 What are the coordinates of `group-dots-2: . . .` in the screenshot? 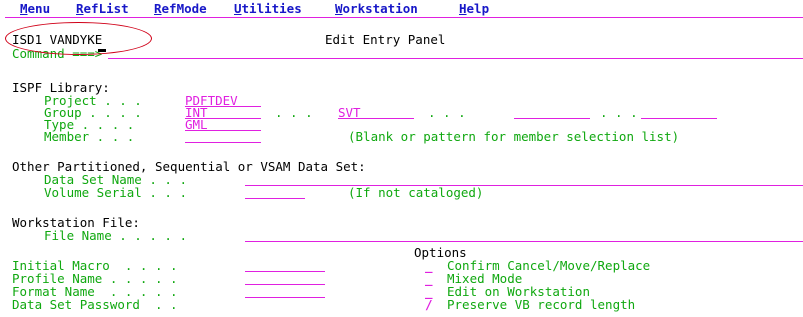 It's located at (447, 112).